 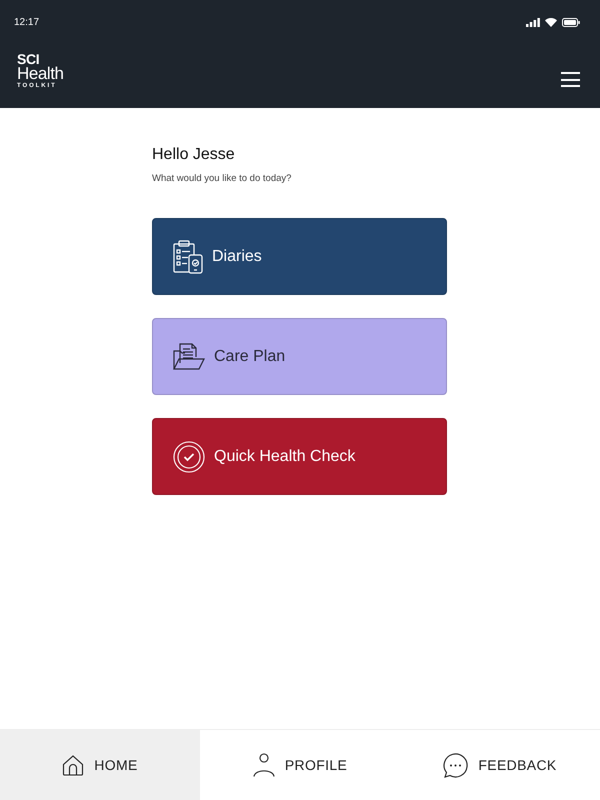 I want to click on wifi-icon, so click(x=551, y=22).